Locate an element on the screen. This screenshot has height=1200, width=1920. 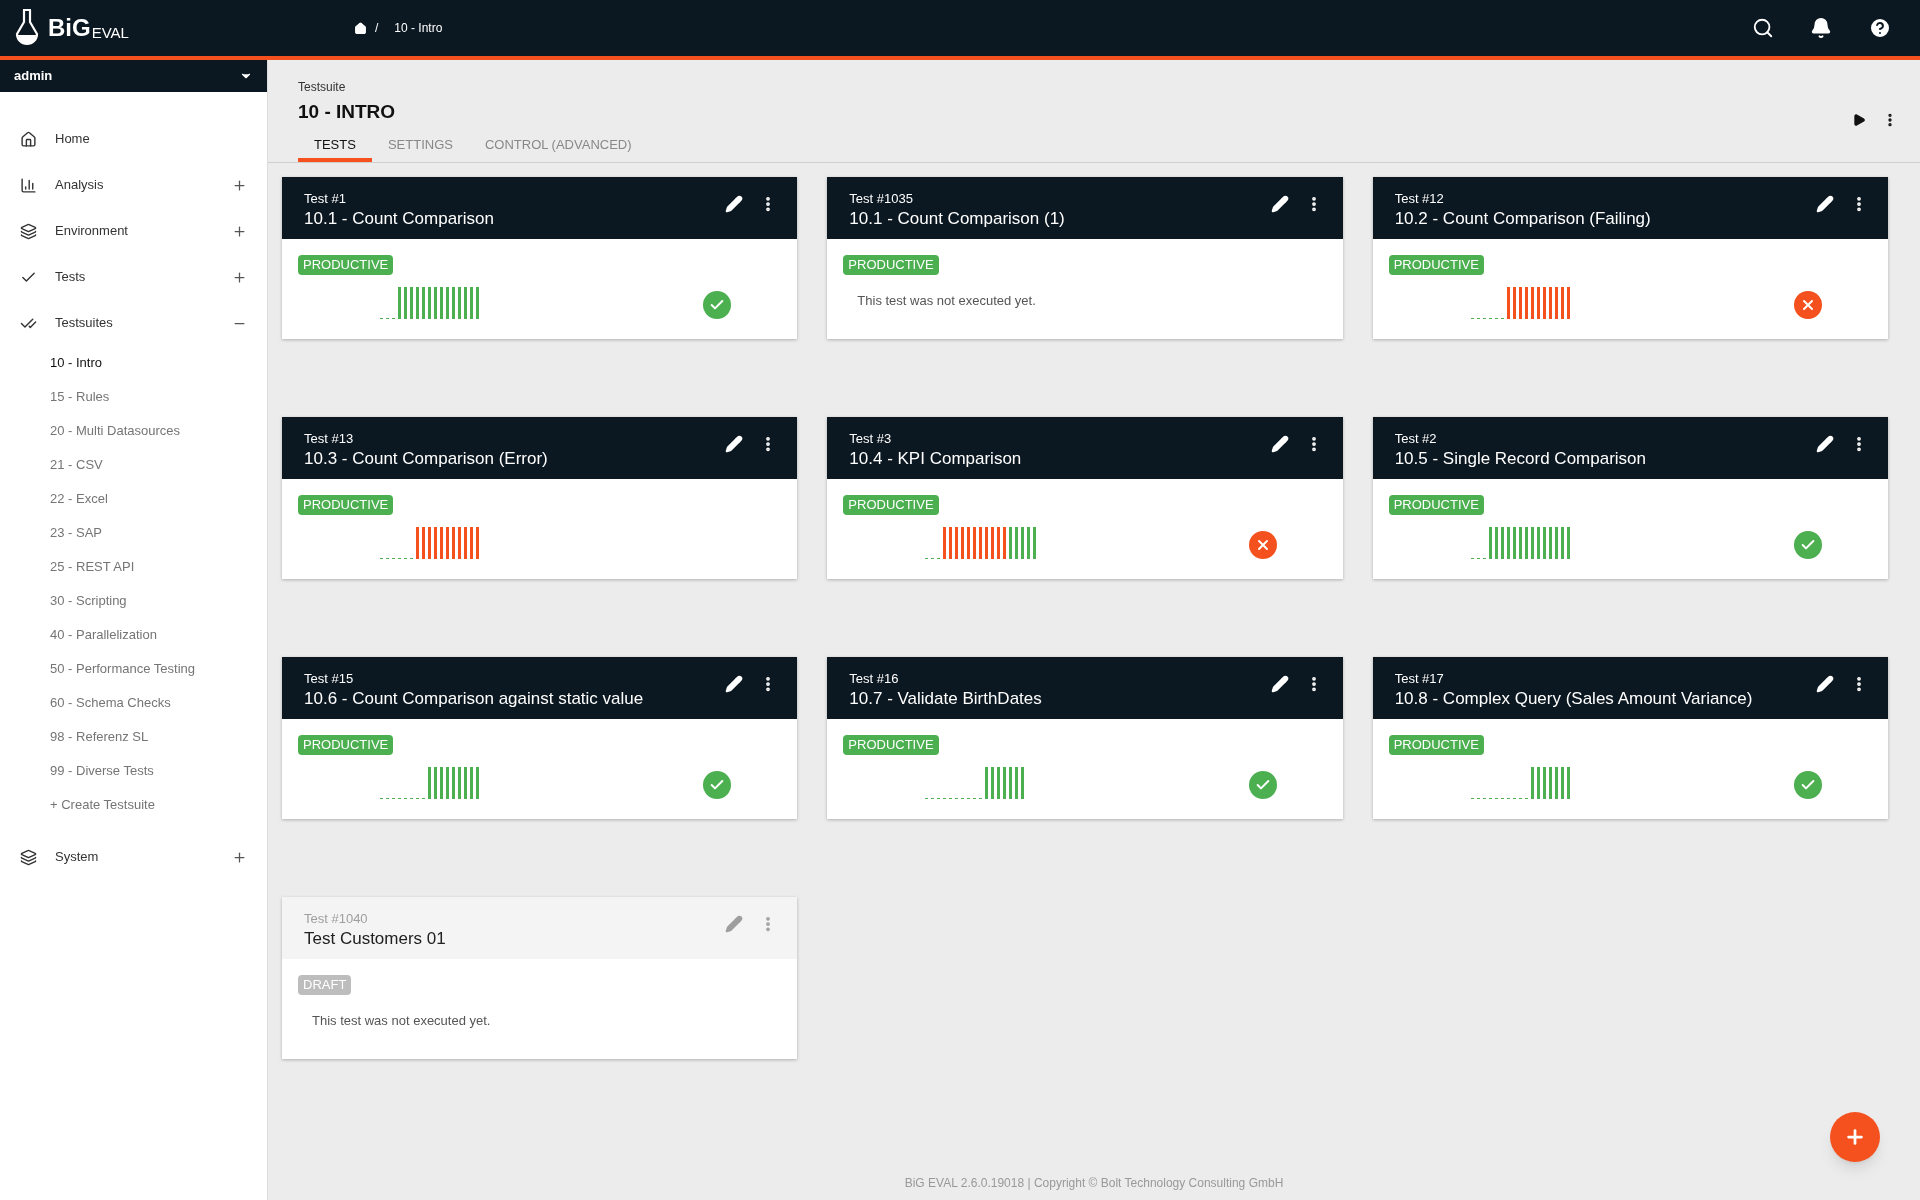
test-name: 10.4 - KPI Comparison is located at coordinates (935, 459).